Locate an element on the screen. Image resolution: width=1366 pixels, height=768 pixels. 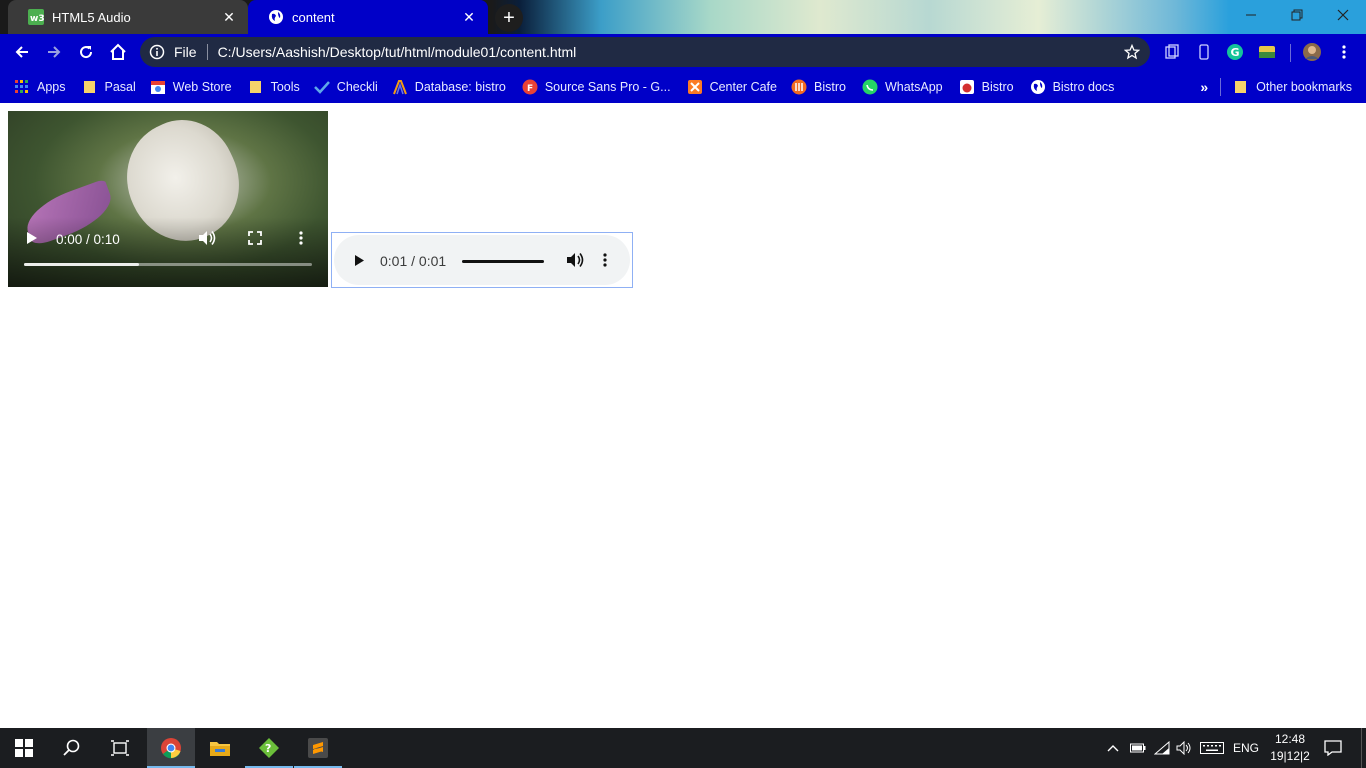
battery-icon is located at coordinates (1138, 748).